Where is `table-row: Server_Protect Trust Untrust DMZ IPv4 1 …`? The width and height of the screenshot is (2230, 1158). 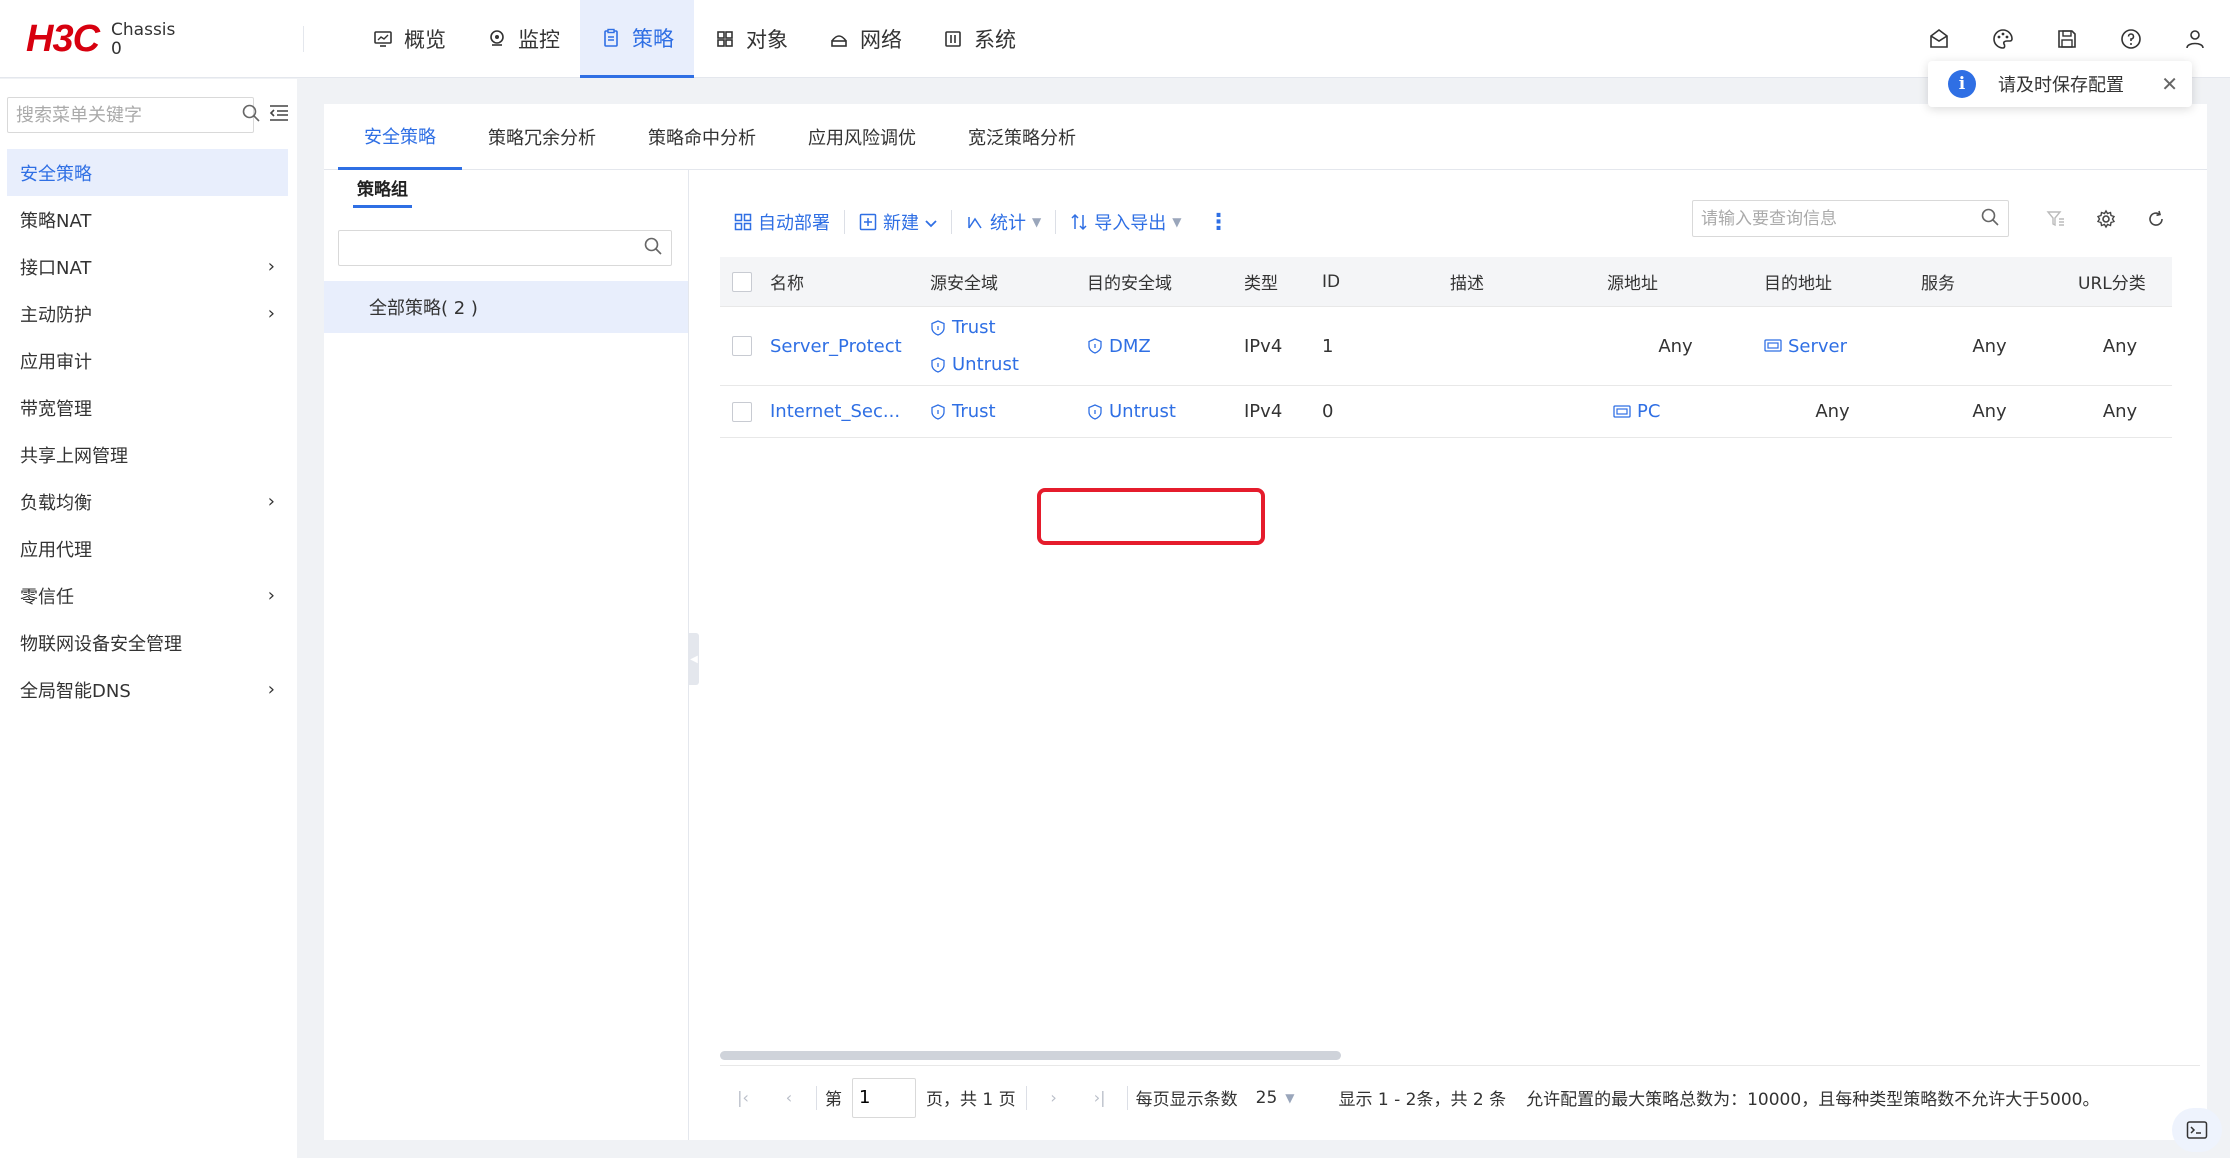 table-row: Server_Protect Trust Untrust DMZ IPv4 1 … is located at coordinates (1446, 346).